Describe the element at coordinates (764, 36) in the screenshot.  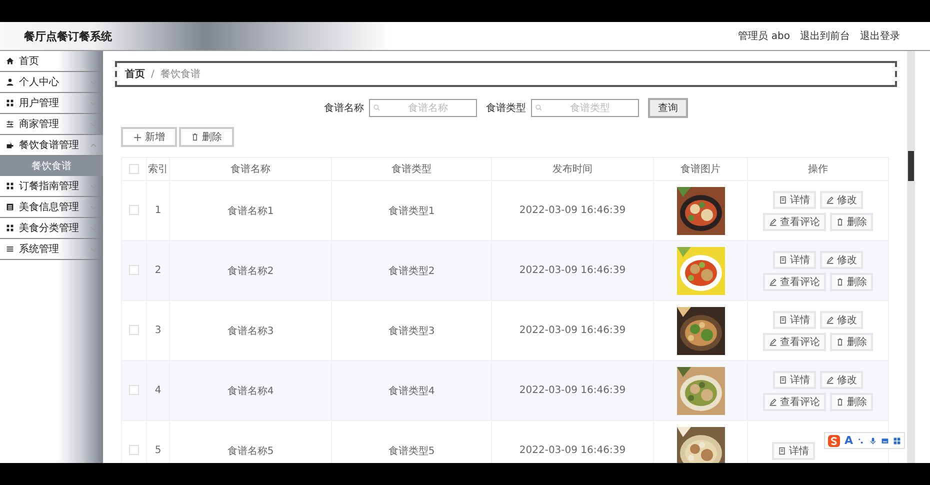
I see `header-link: 管理员 abo` at that location.